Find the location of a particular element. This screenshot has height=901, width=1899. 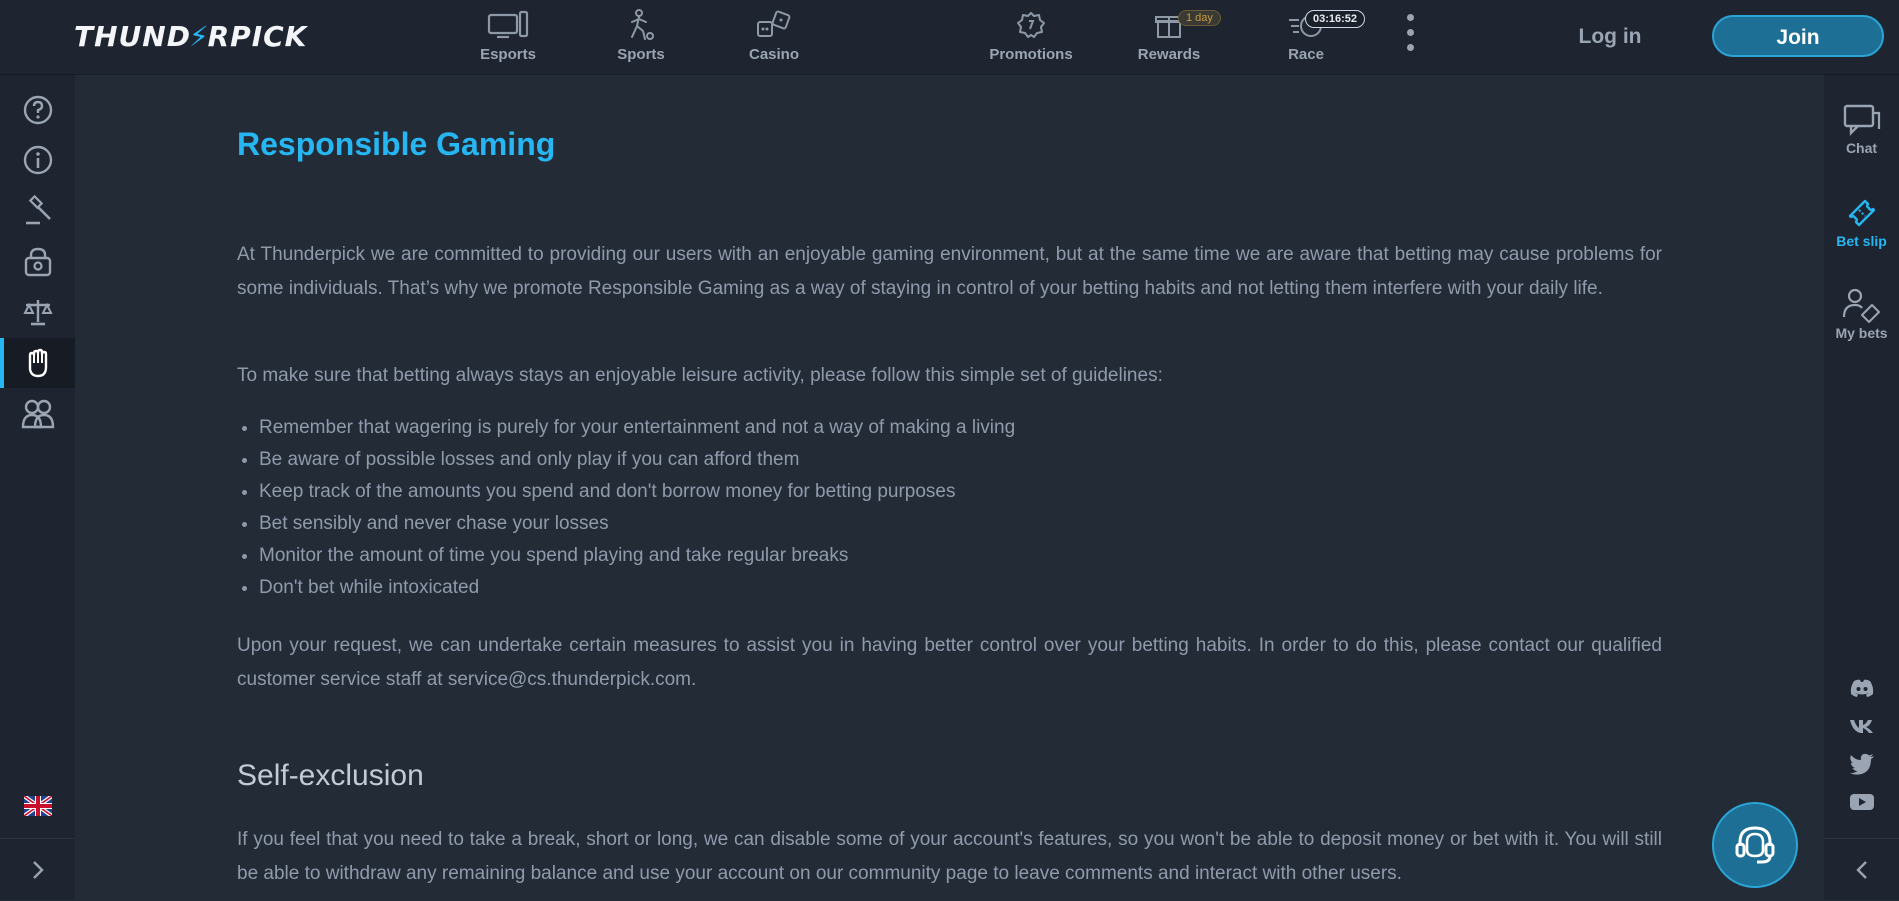

chevron-right-icon is located at coordinates (38, 870).